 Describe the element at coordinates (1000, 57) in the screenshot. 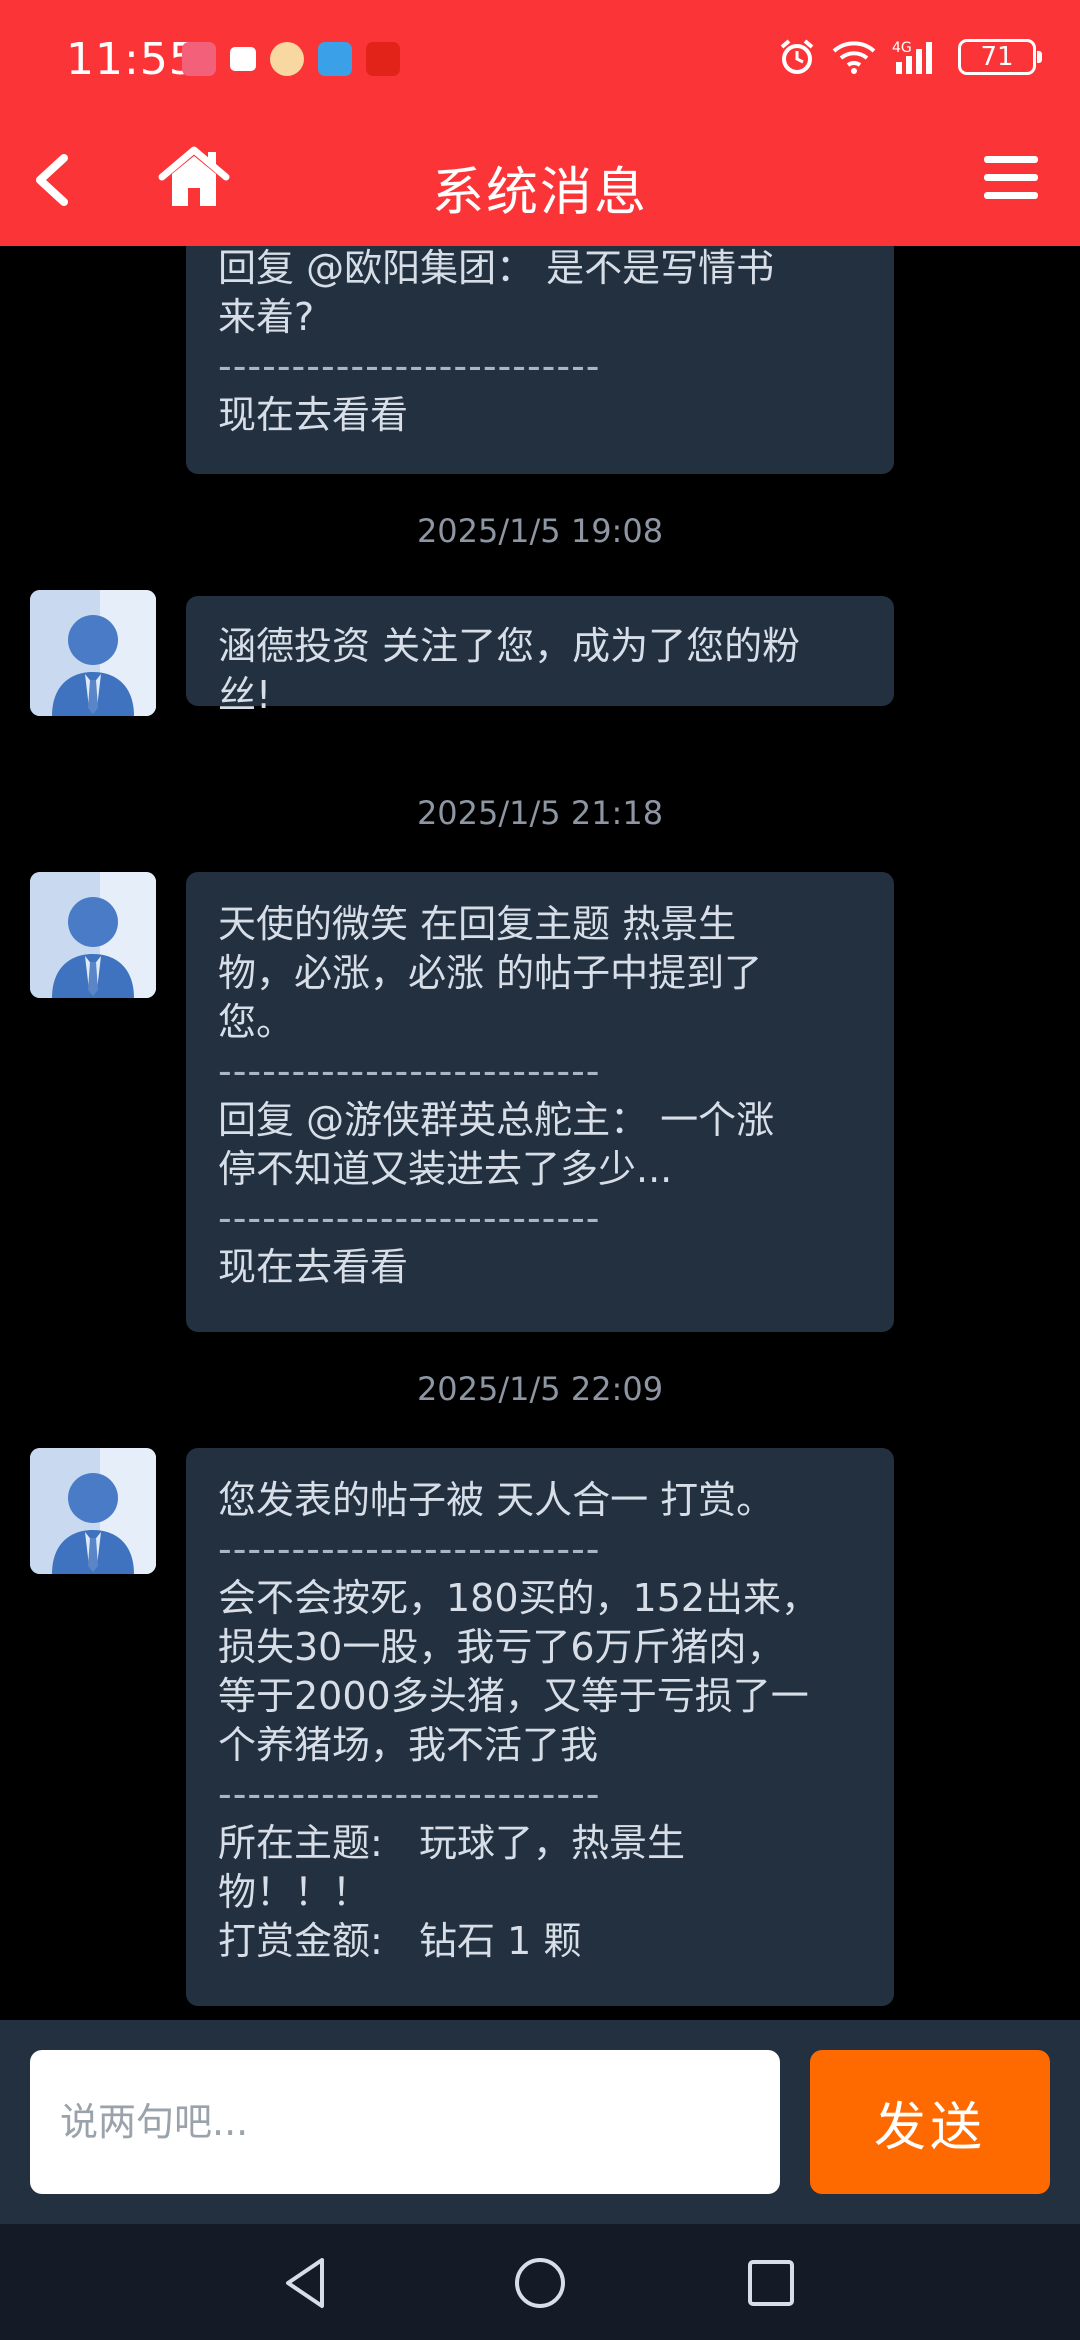

I see `battery-indicator: 71` at that location.